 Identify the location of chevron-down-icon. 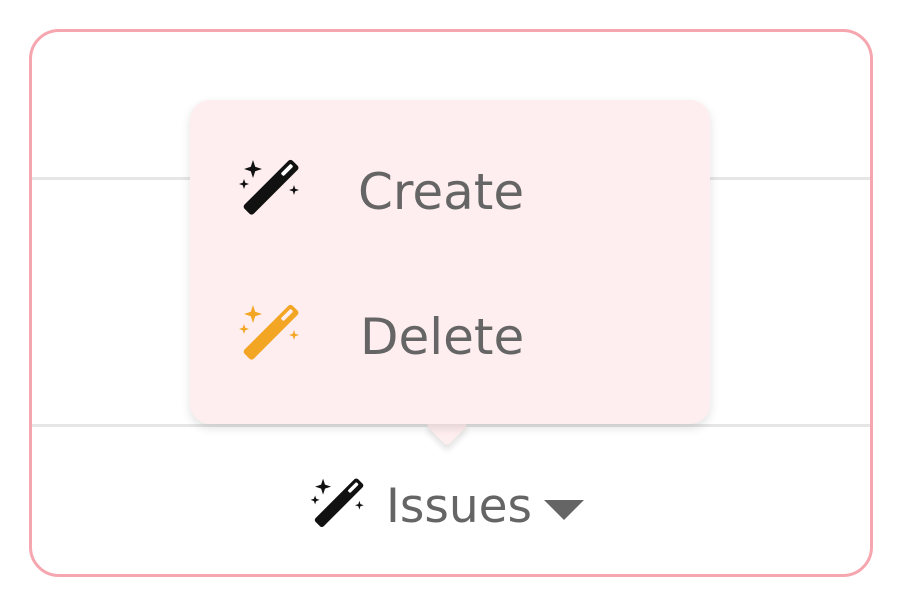
(564, 510).